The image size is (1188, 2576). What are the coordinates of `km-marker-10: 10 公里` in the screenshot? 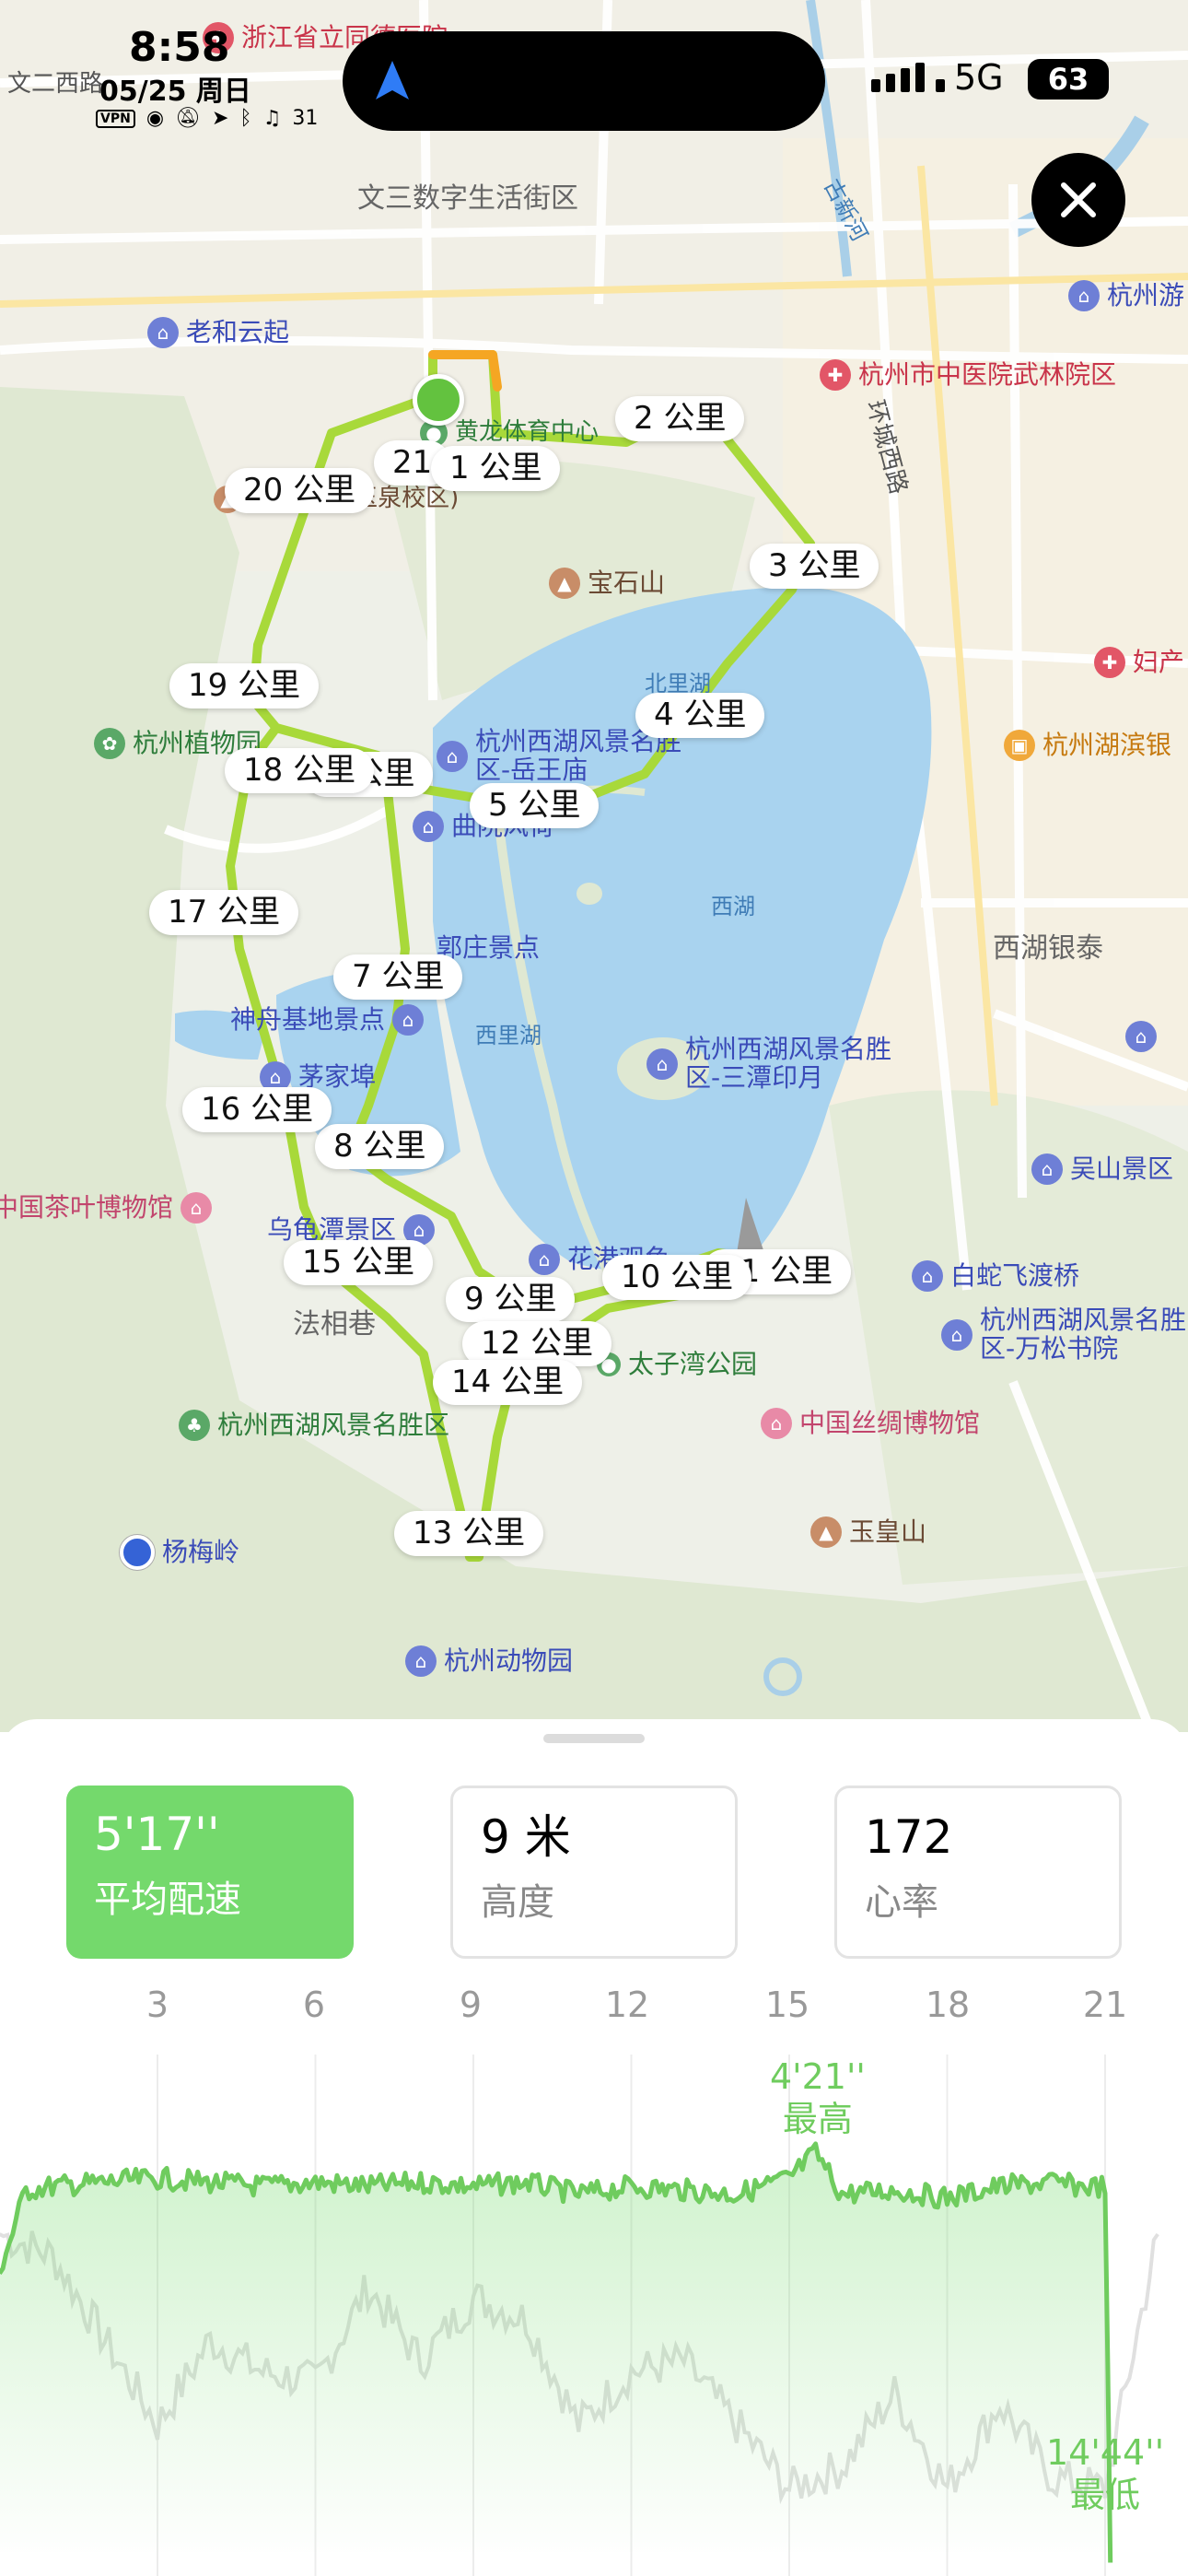 It's located at (677, 1277).